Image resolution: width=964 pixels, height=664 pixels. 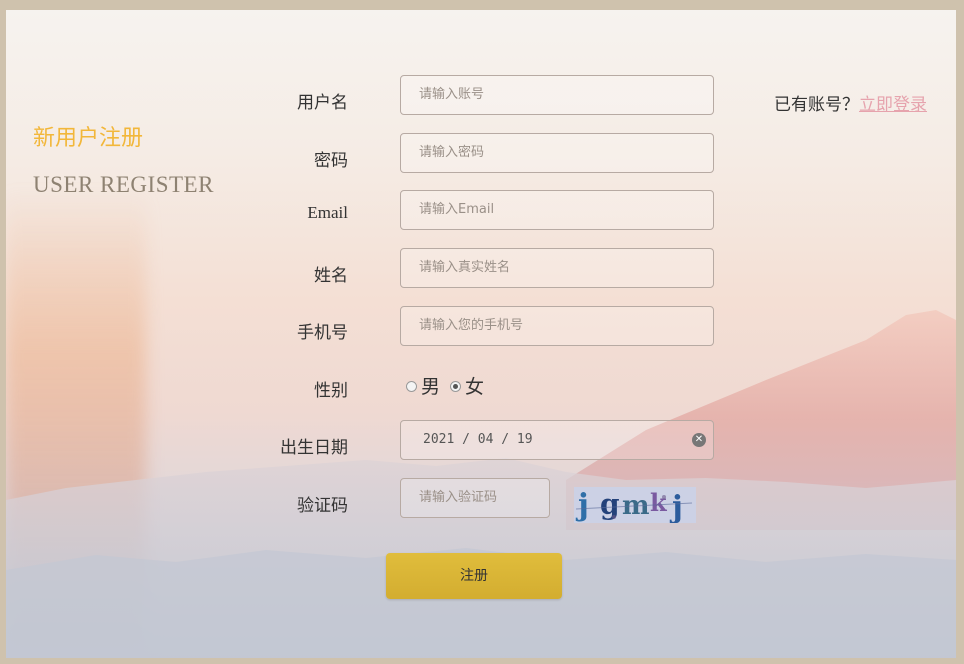 I want to click on password-label: 密码, so click(x=331, y=161).